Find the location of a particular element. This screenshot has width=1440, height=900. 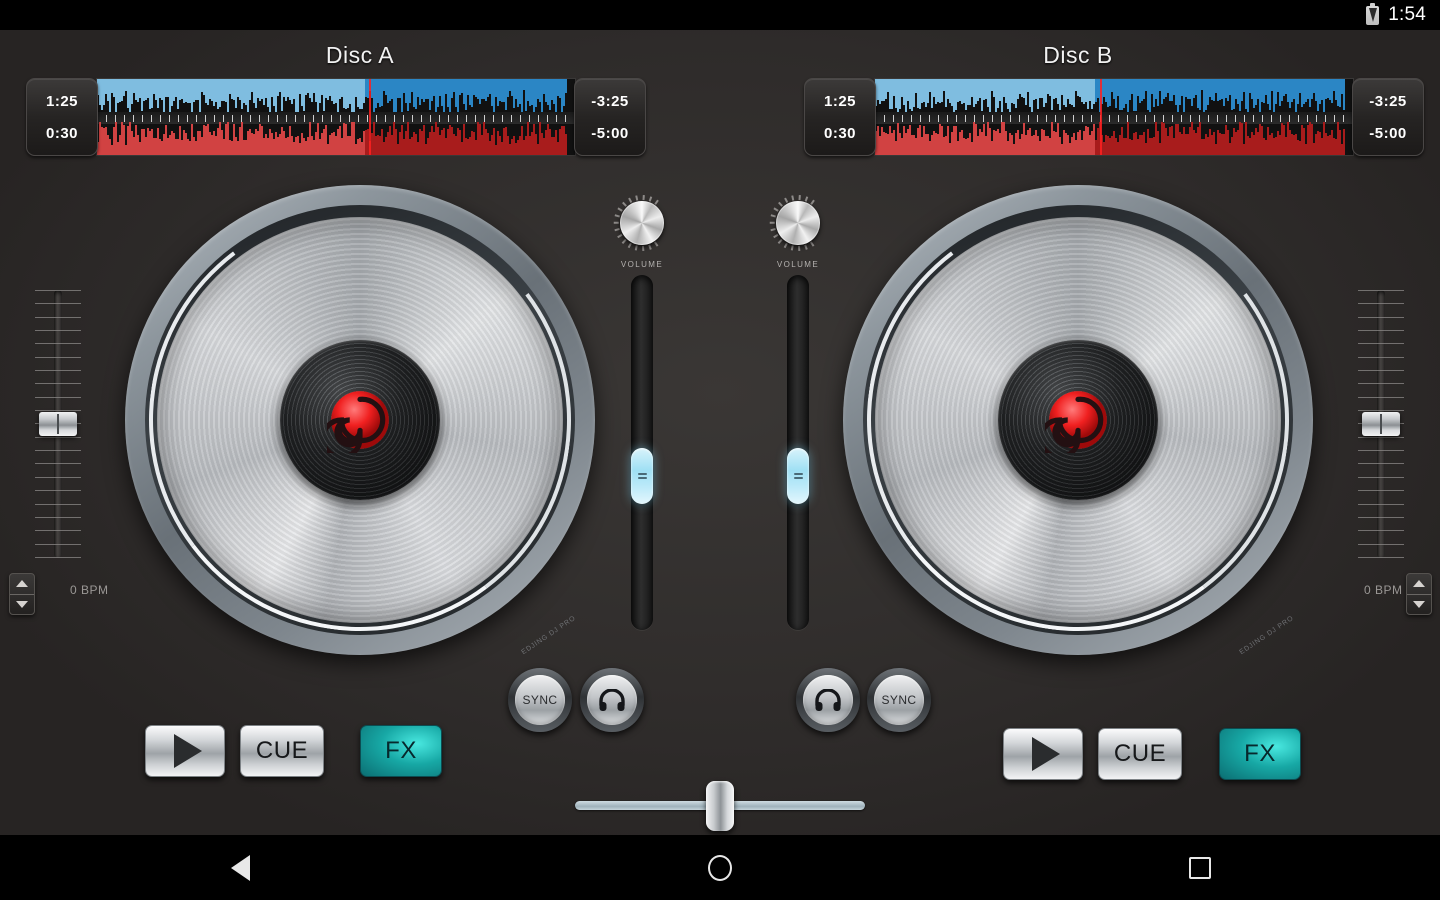

crossfader-handle is located at coordinates (720, 806).